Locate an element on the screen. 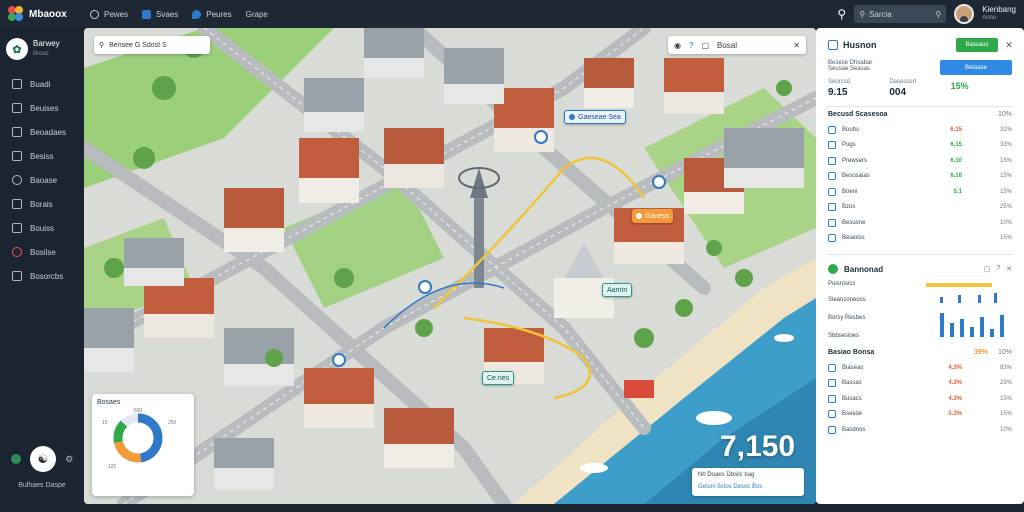  sidebar-item-3: Beoadaes is located at coordinates (42, 132).